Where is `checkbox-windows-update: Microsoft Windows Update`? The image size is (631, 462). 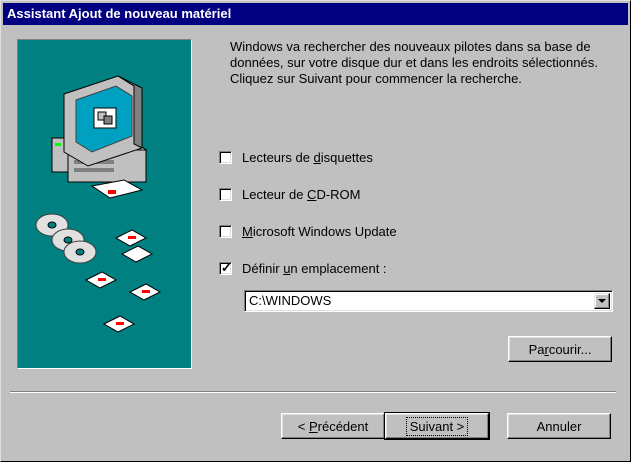 checkbox-windows-update: Microsoft Windows Update is located at coordinates (308, 231).